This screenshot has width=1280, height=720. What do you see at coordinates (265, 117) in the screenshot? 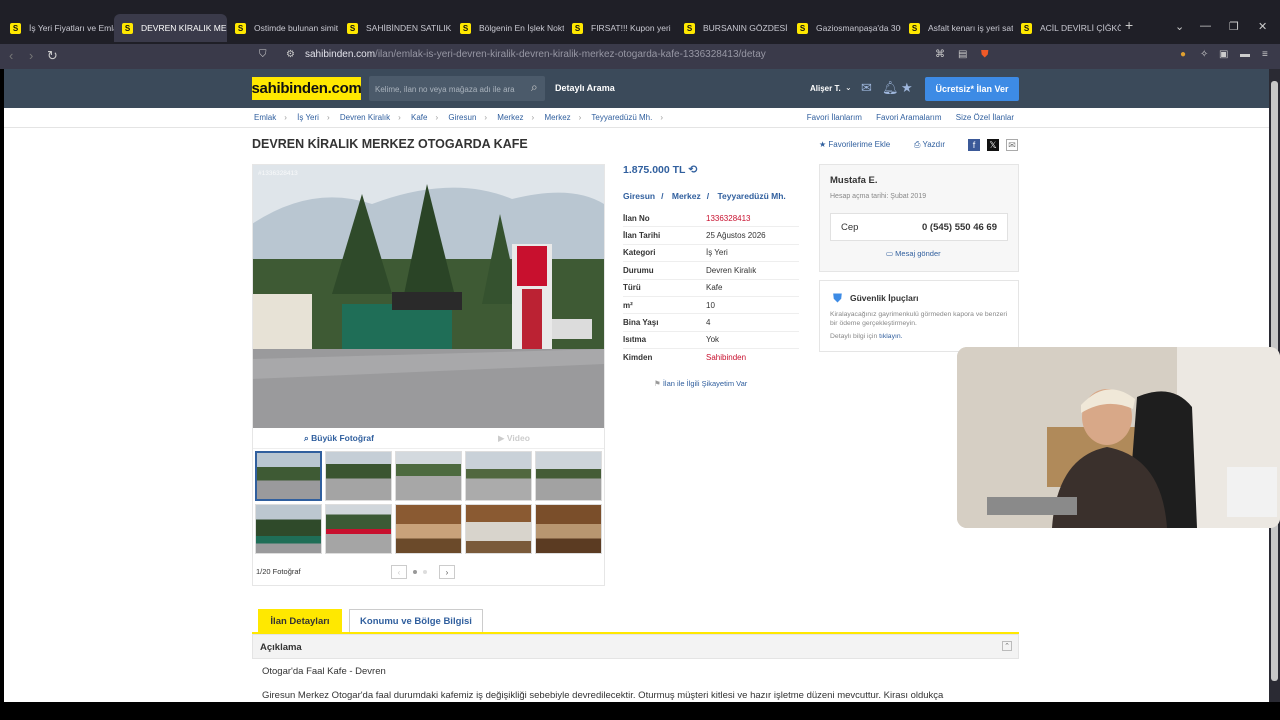
I see `breadcrumb-item: Emlak` at bounding box center [265, 117].